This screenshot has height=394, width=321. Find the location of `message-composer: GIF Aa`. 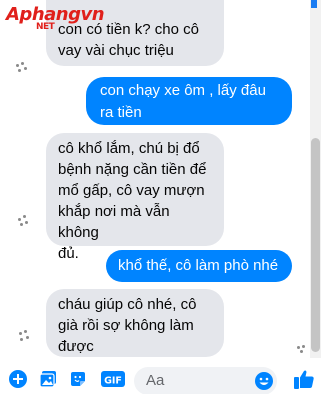

message-composer: GIF Aa is located at coordinates (160, 376).